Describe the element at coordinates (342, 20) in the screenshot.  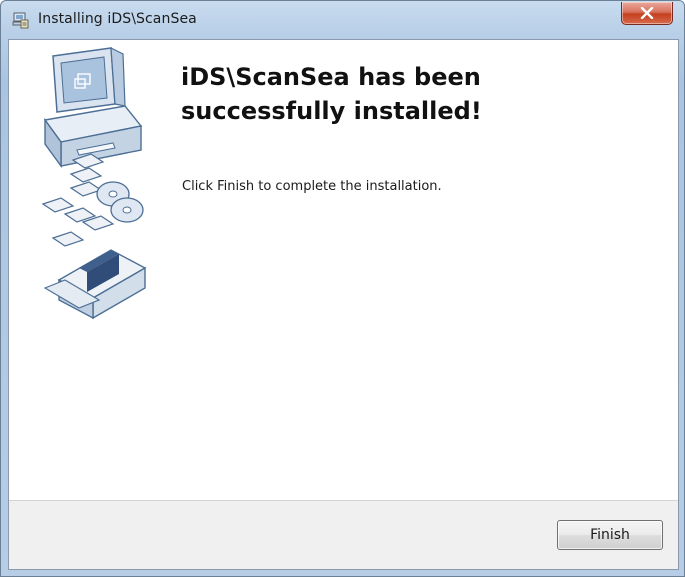
I see `title-bar: Installing iDS\ScanSea` at that location.